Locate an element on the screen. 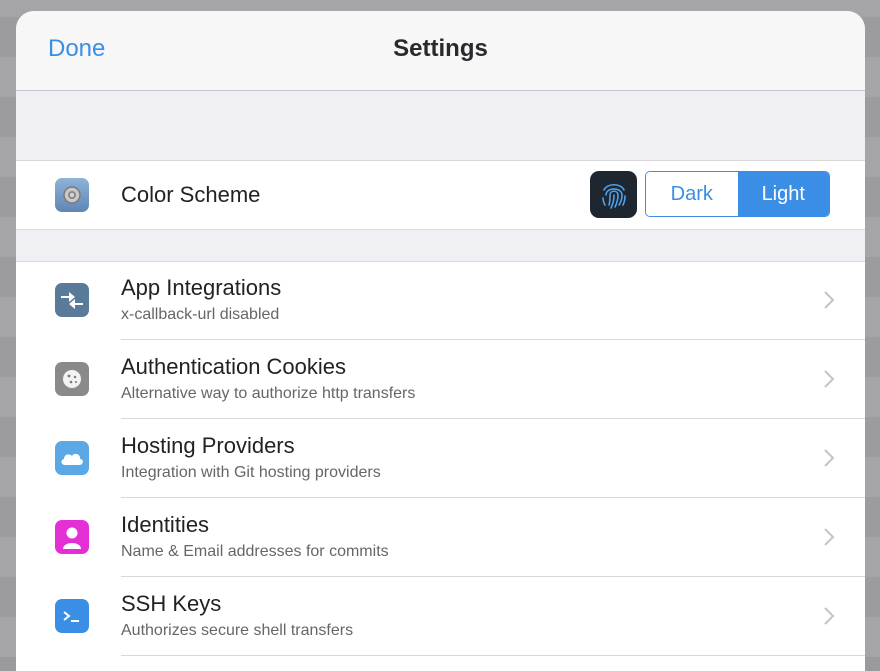 The height and width of the screenshot is (671, 880). row-sublabel: Name & Email addresses for commits is located at coordinates (255, 551).